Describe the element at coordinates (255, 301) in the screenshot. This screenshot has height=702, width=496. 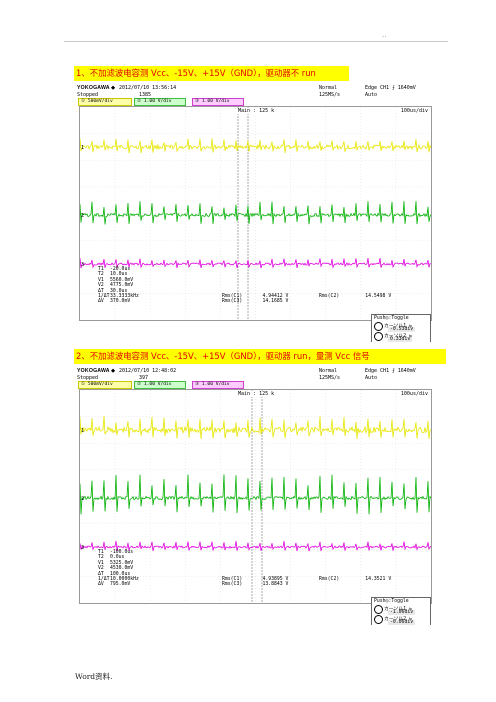
I see `rms-c3: Rms(C3) 14.1685 V` at that location.